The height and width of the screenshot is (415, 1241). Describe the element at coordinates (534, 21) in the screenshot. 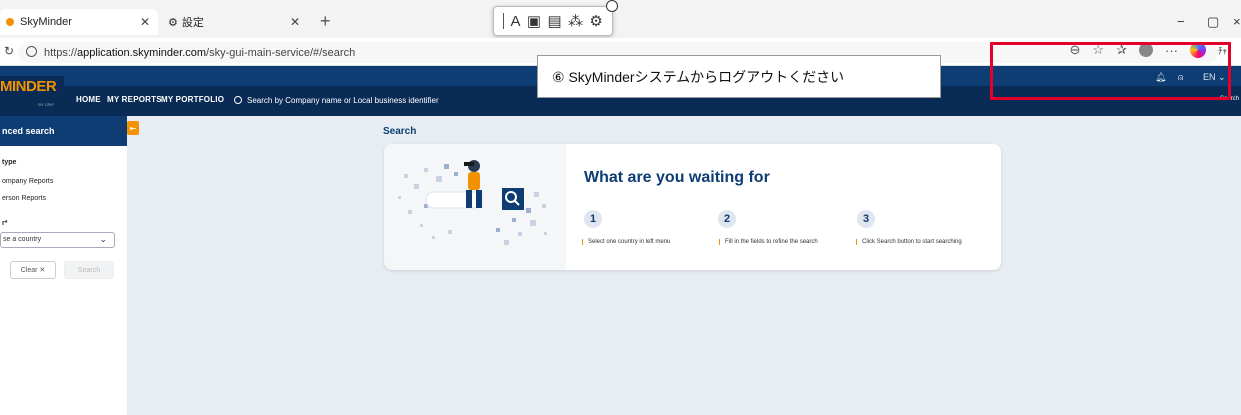

I see `clipboard-icon: ▣` at that location.